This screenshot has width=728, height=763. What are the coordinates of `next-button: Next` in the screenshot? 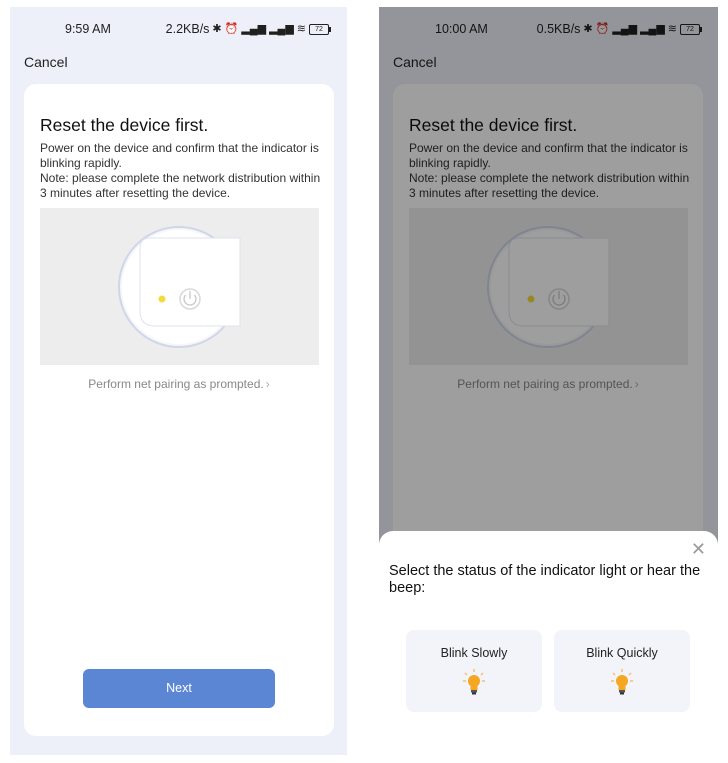 It's located at (179, 688).